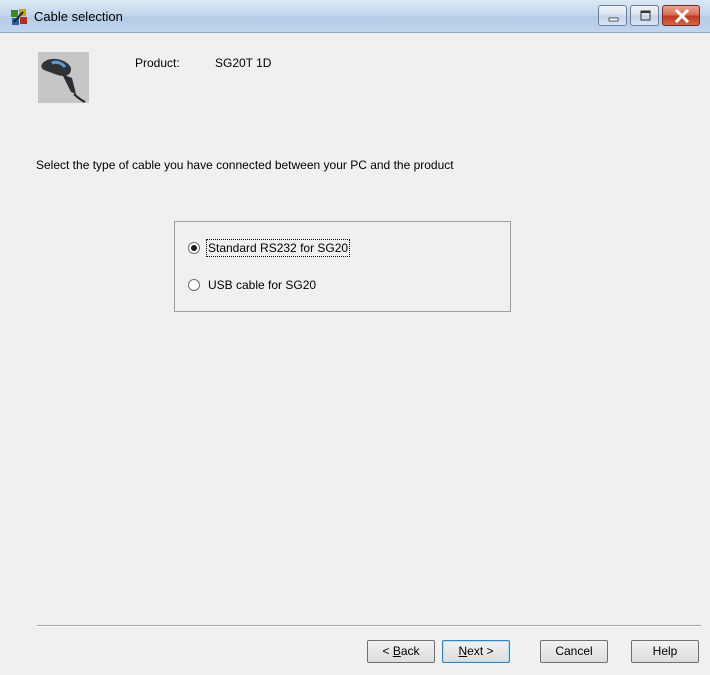  What do you see at coordinates (19, 17) in the screenshot?
I see `app-icon` at bounding box center [19, 17].